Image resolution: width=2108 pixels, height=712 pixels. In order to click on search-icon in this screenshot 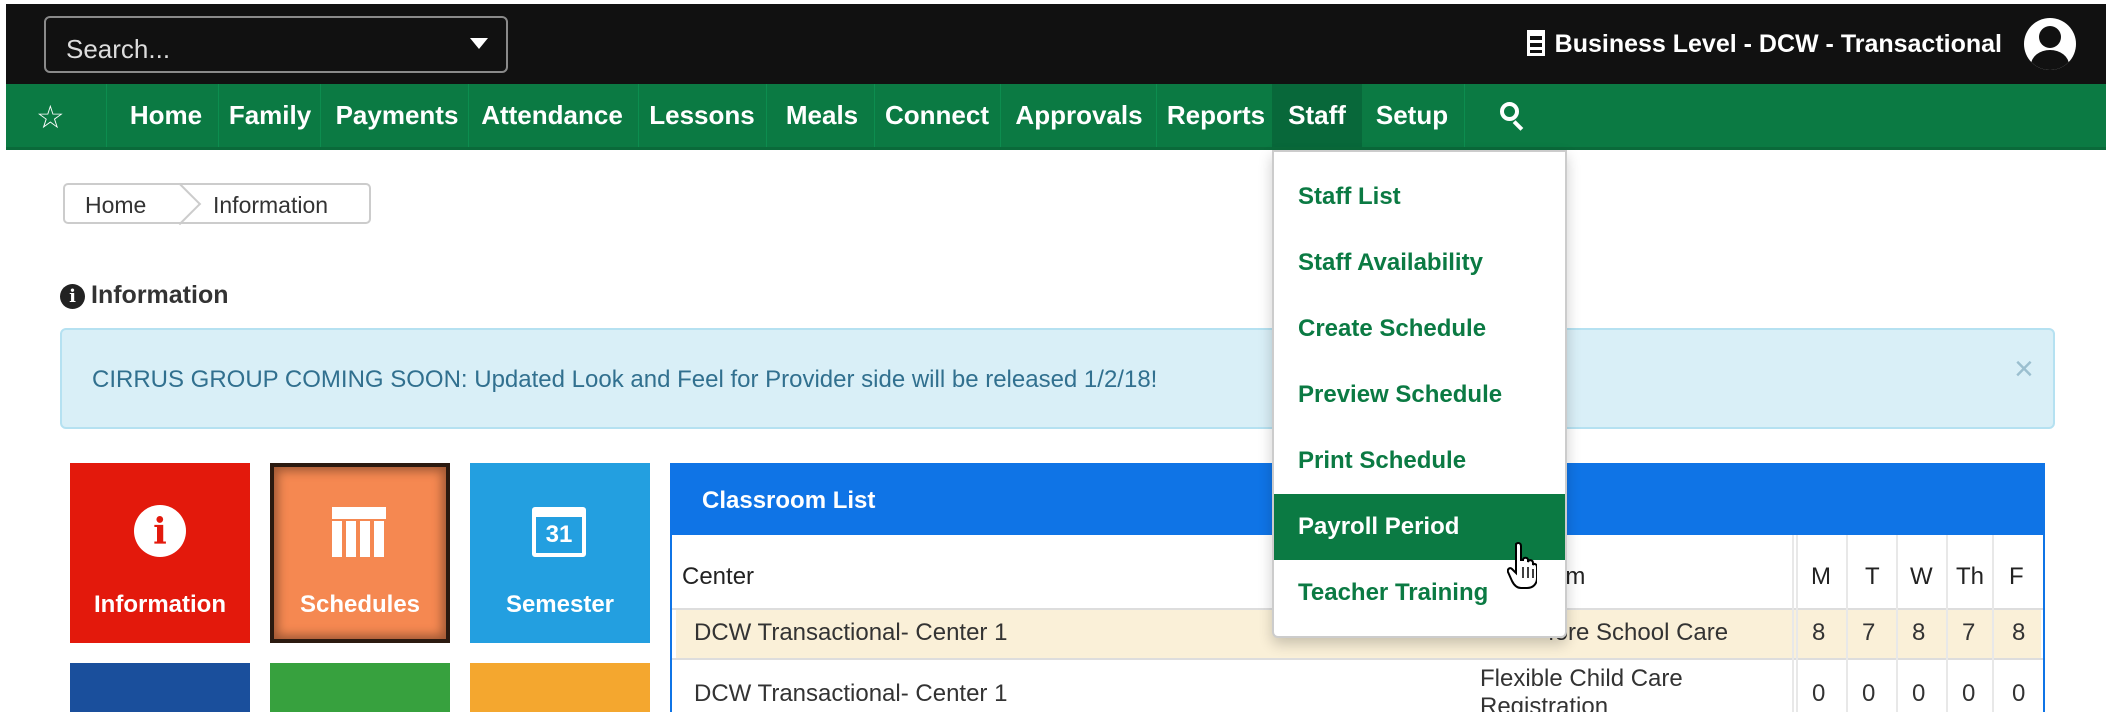, I will do `click(1513, 116)`.